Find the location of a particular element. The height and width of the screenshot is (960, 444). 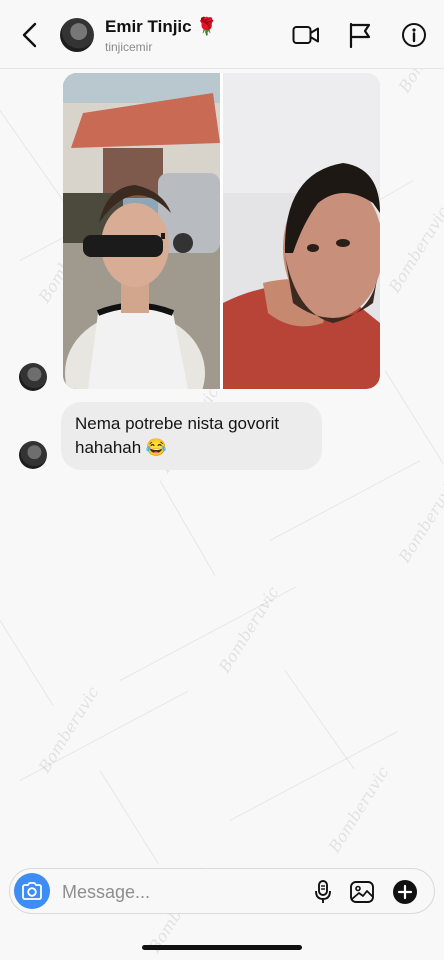

message-composer is located at coordinates (222, 891).